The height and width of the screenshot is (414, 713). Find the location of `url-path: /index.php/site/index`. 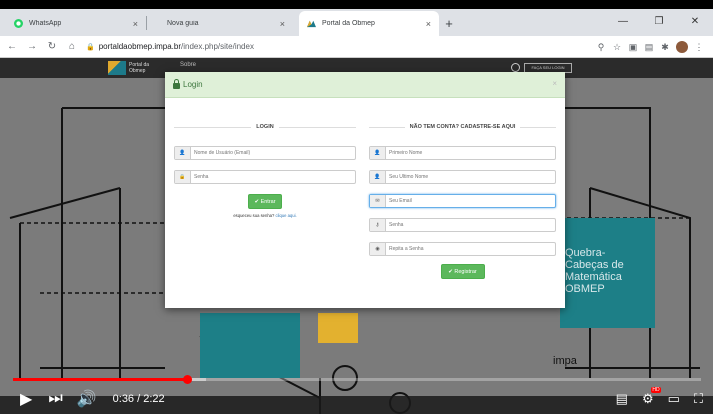

url-path: /index.php/site/index is located at coordinates (217, 46).